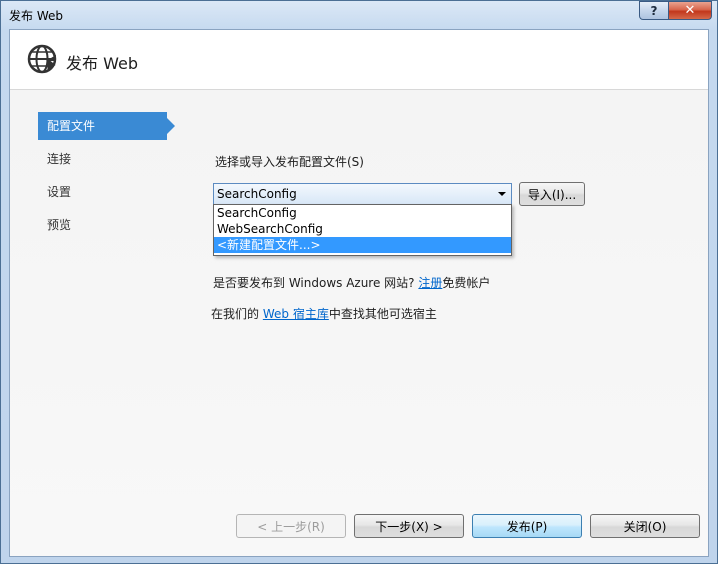 Image resolution: width=718 pixels, height=564 pixels. I want to click on dropdown-option-searchconfig: SearchConfig, so click(362, 213).